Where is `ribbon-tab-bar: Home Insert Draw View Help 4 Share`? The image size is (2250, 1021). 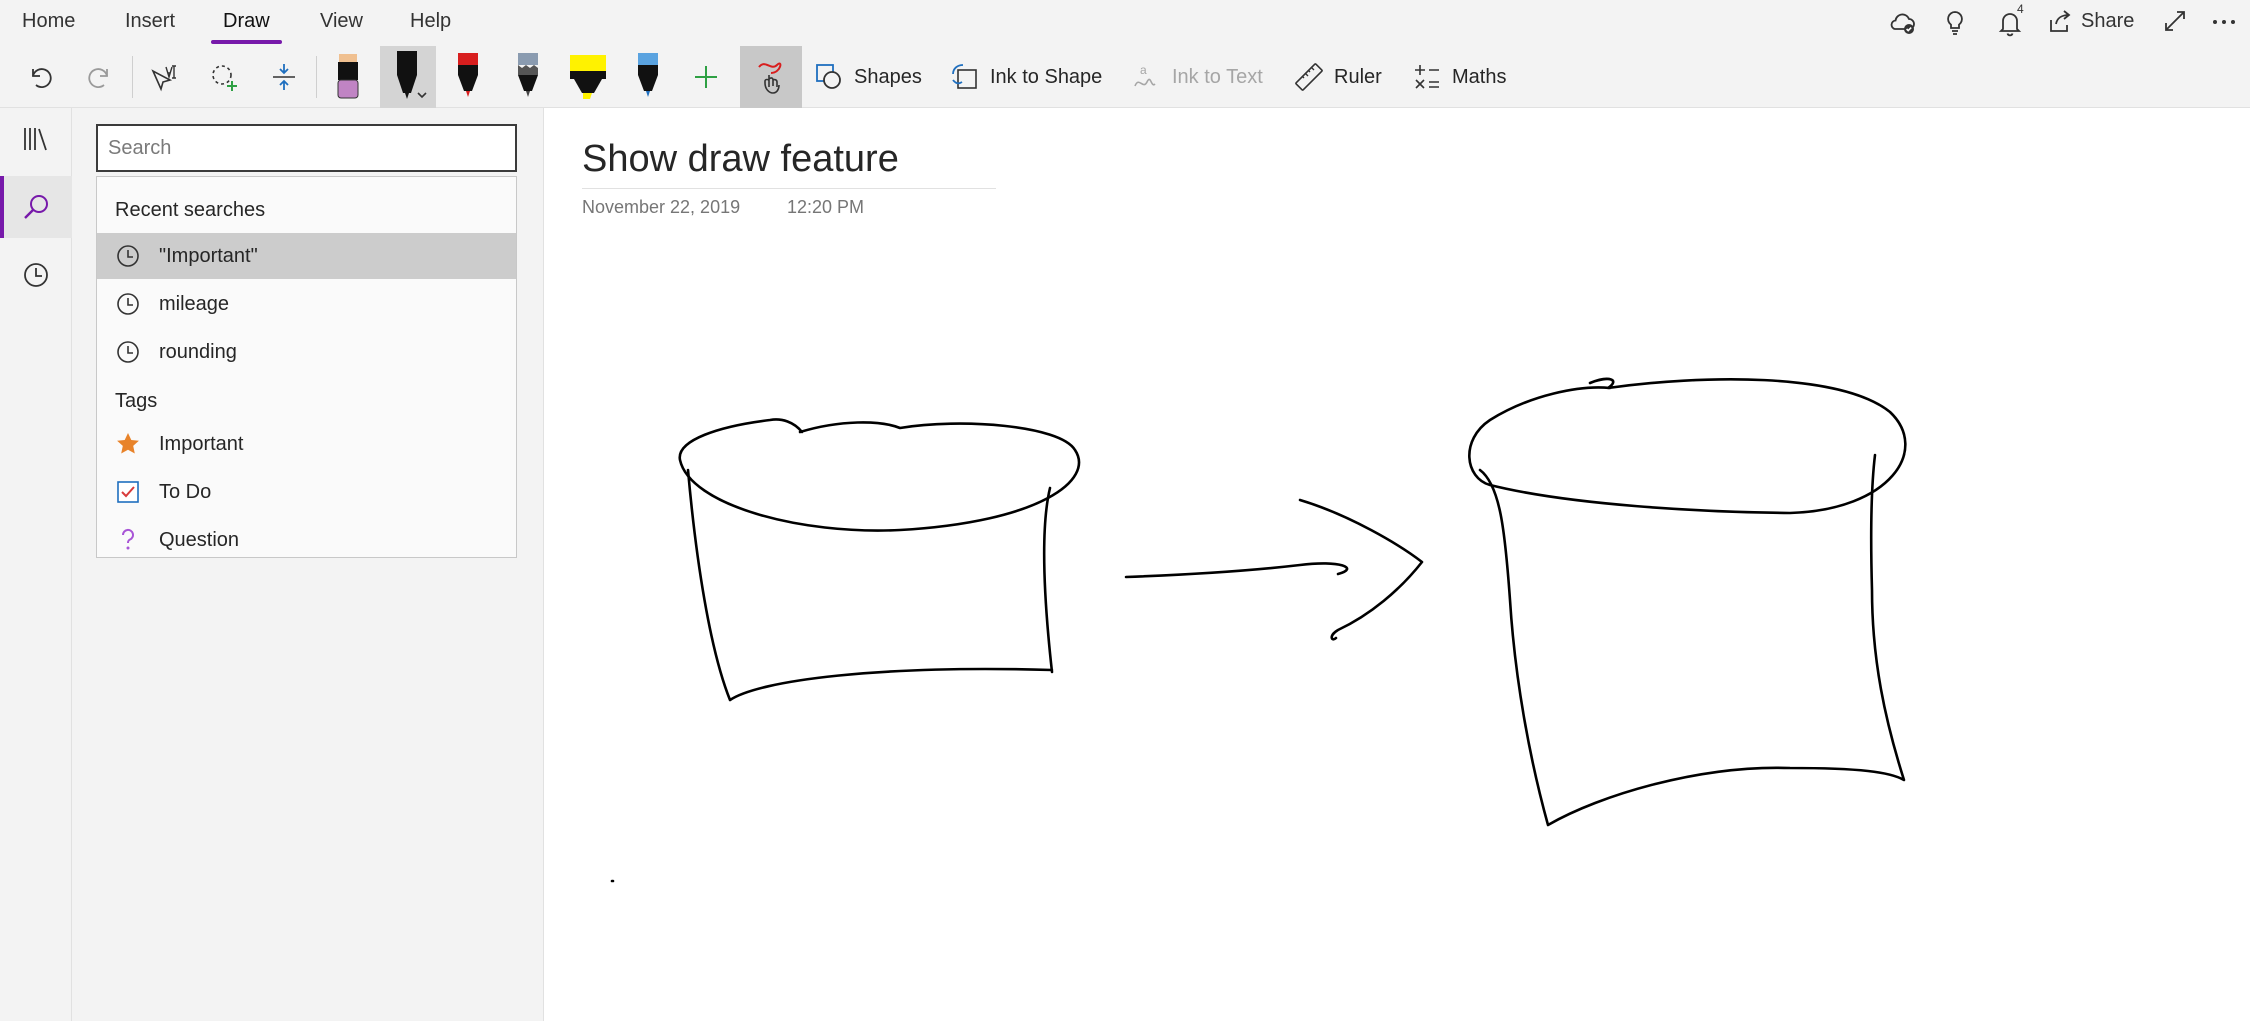 ribbon-tab-bar: Home Insert Draw View Help 4 Share is located at coordinates (1125, 23).